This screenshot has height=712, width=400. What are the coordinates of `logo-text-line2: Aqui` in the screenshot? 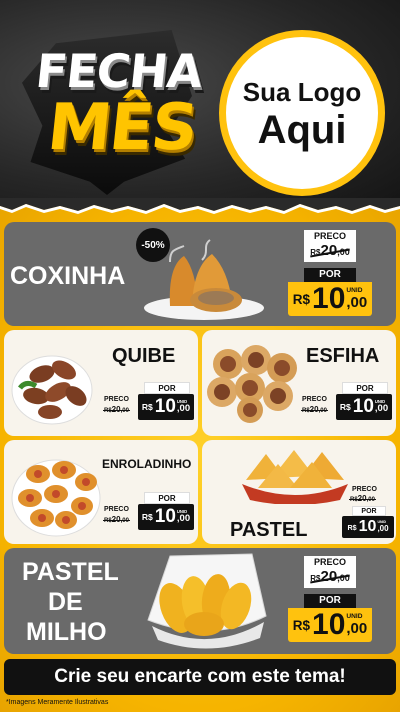 It's located at (302, 129).